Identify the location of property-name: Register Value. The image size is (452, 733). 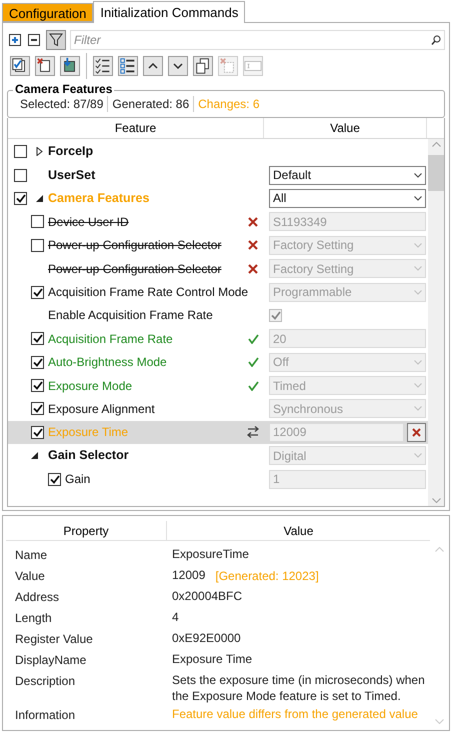
(54, 639).